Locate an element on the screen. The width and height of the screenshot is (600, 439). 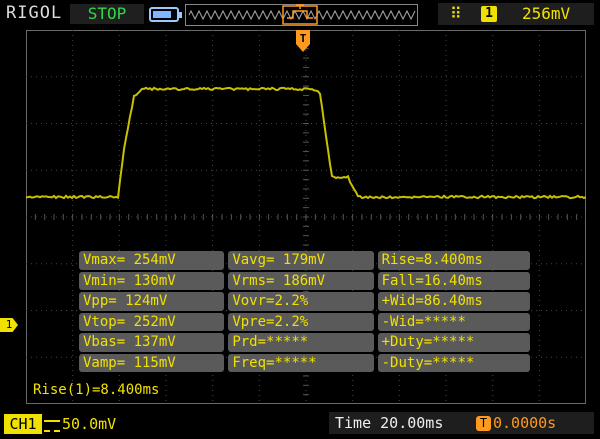
measurement-cell: Vmin= 130mV is located at coordinates (151, 281).